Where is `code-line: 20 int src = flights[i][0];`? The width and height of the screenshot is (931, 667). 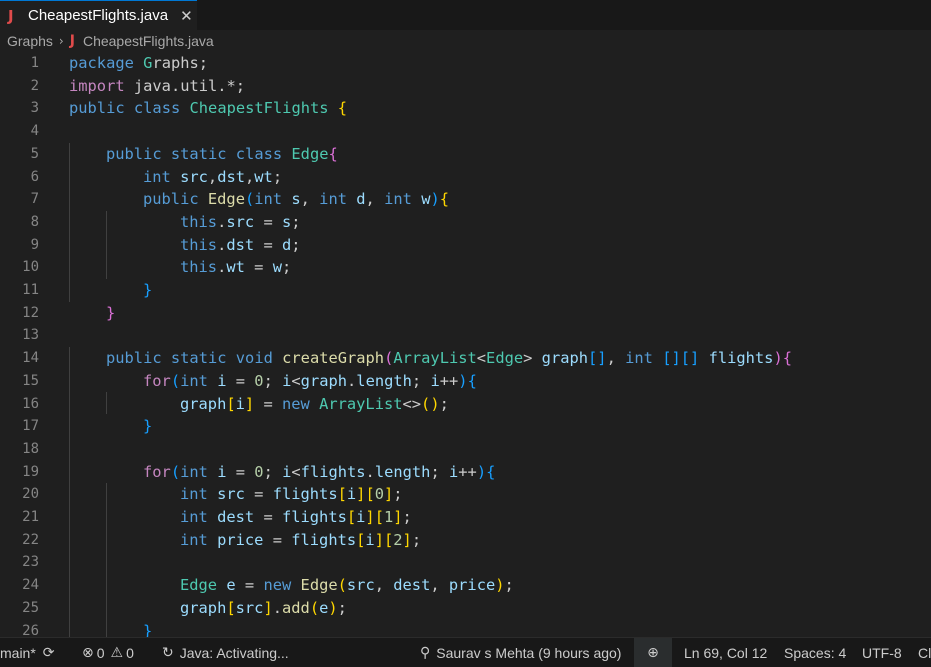
code-line: 20 int src = flights[i][0]; is located at coordinates (465, 494).